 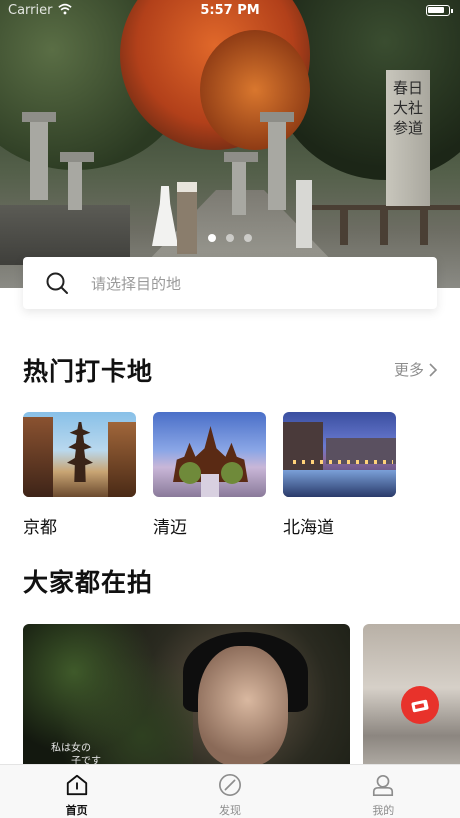 What do you see at coordinates (57, 283) in the screenshot?
I see `search-icon` at bounding box center [57, 283].